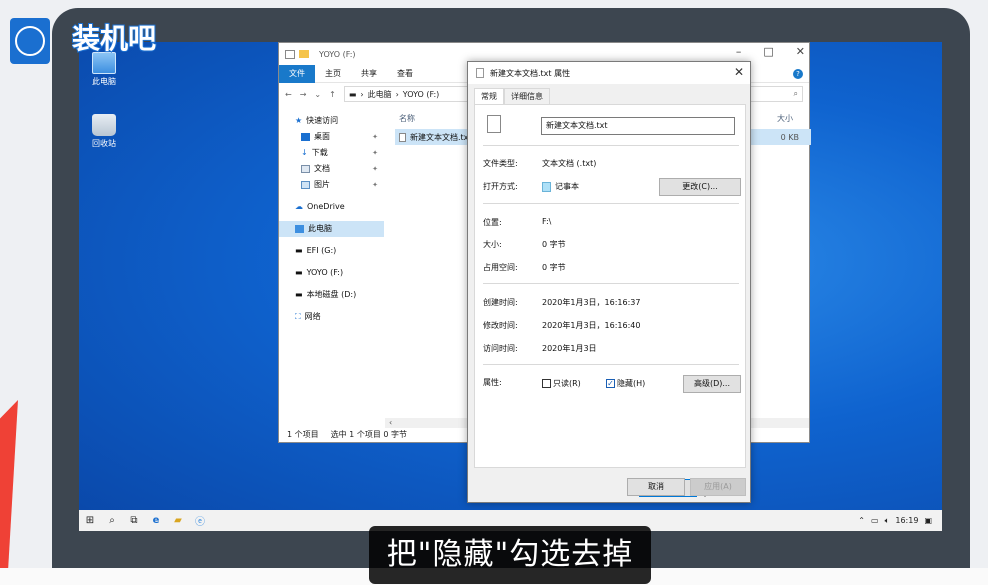  What do you see at coordinates (798, 73) in the screenshot?
I see `help-icon: ?` at bounding box center [798, 73].